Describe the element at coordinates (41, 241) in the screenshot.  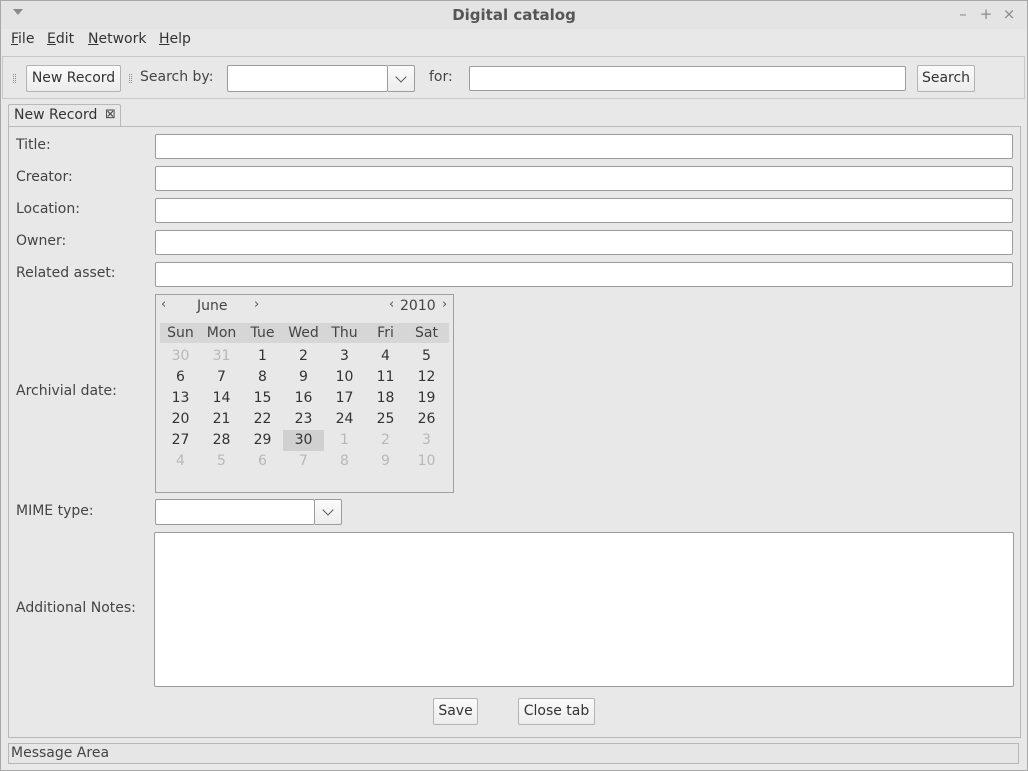
I see `owner-label: Owner:` at that location.